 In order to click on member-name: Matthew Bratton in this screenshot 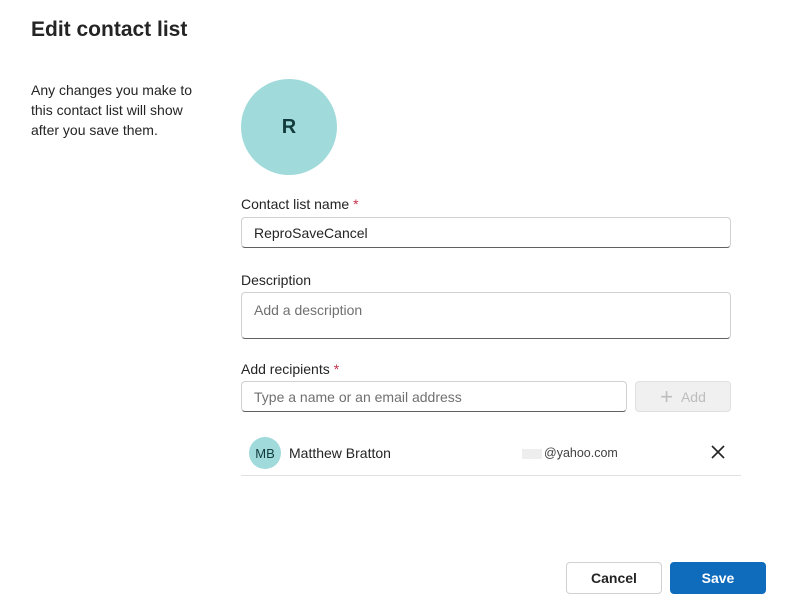, I will do `click(340, 453)`.